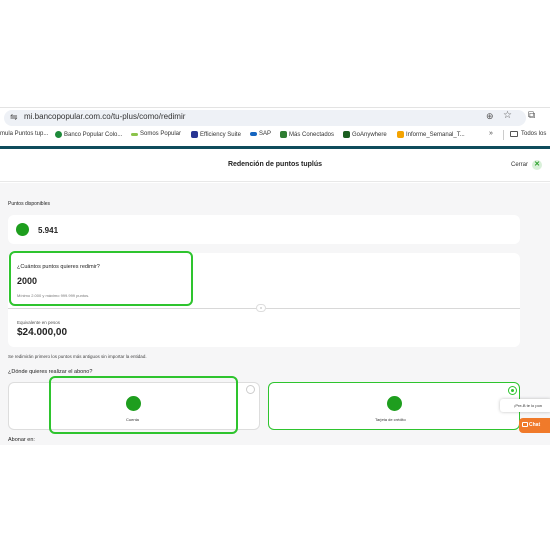  Describe the element at coordinates (58, 267) in the screenshot. I see `redeem-question: ¿Cuántos puntos quieres redimir?` at that location.